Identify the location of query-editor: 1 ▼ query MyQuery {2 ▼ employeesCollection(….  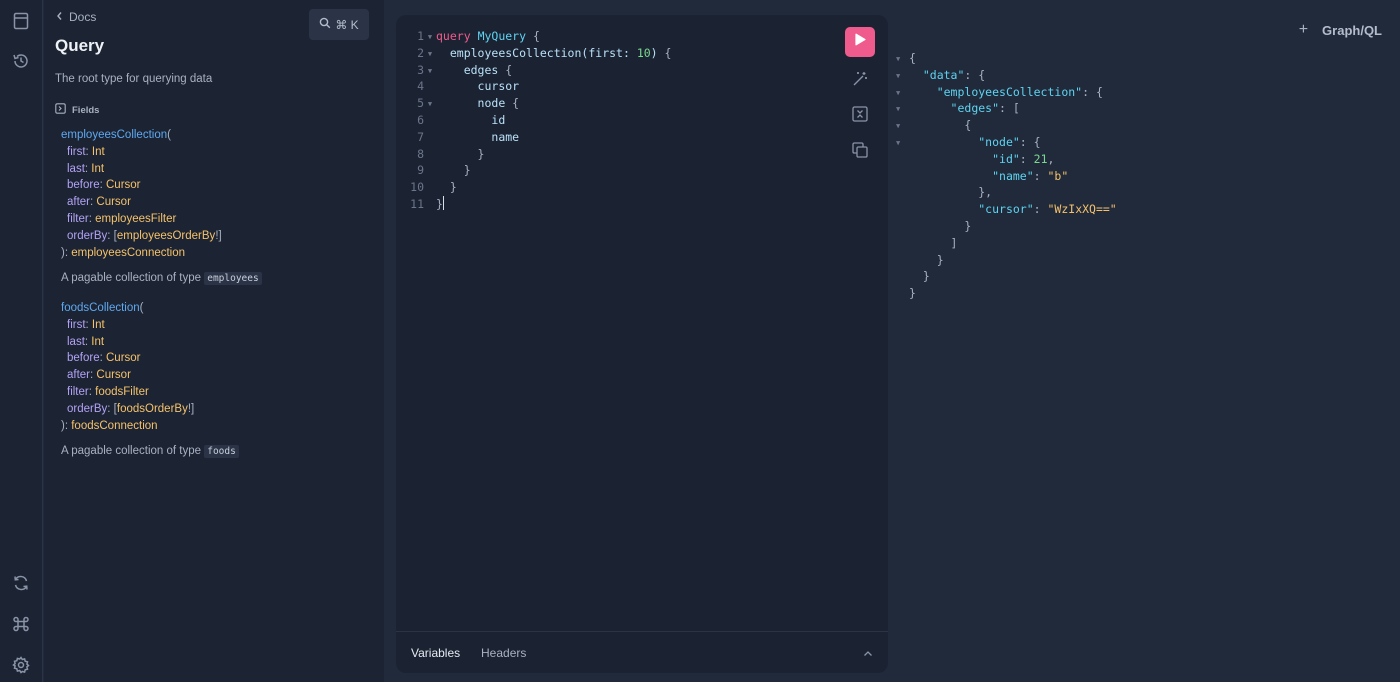
(616, 120).